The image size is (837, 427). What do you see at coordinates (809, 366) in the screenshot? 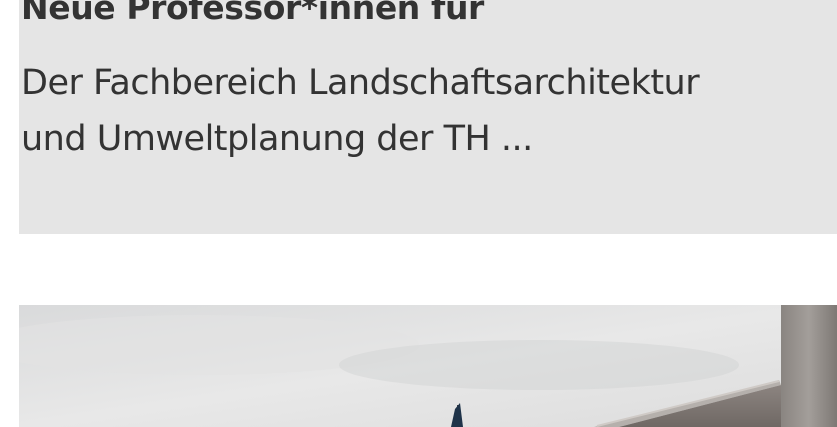
I see `tower` at bounding box center [809, 366].